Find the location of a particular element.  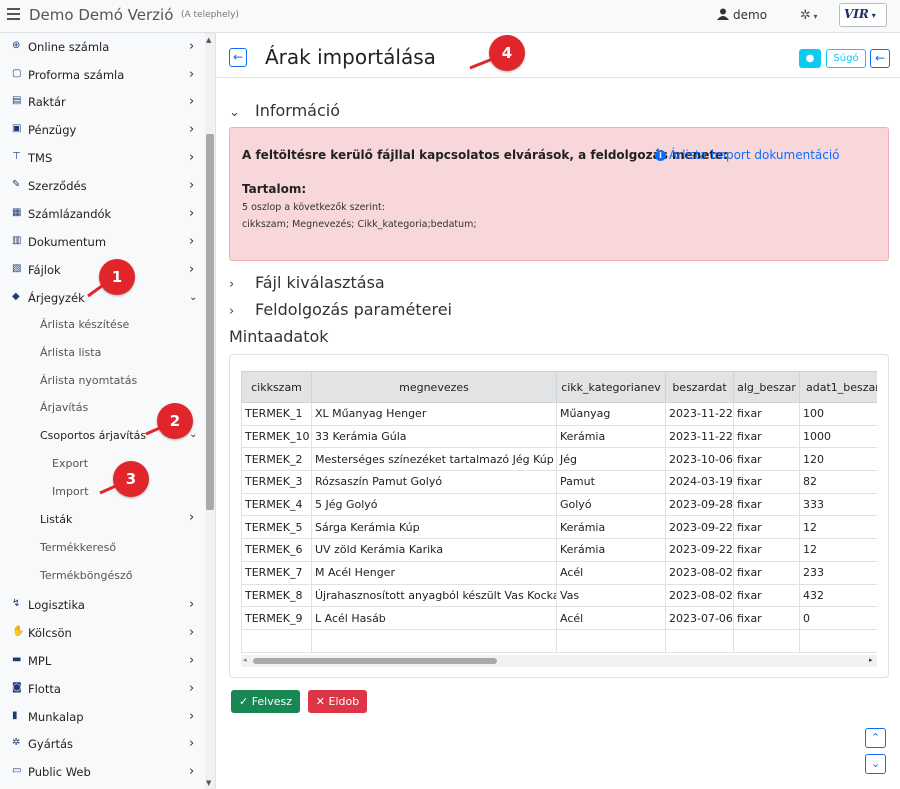

table-row: TERMEK_9 L Acél Hasáb Acél 2023-07-06 fixar 0 is located at coordinates (559, 618).